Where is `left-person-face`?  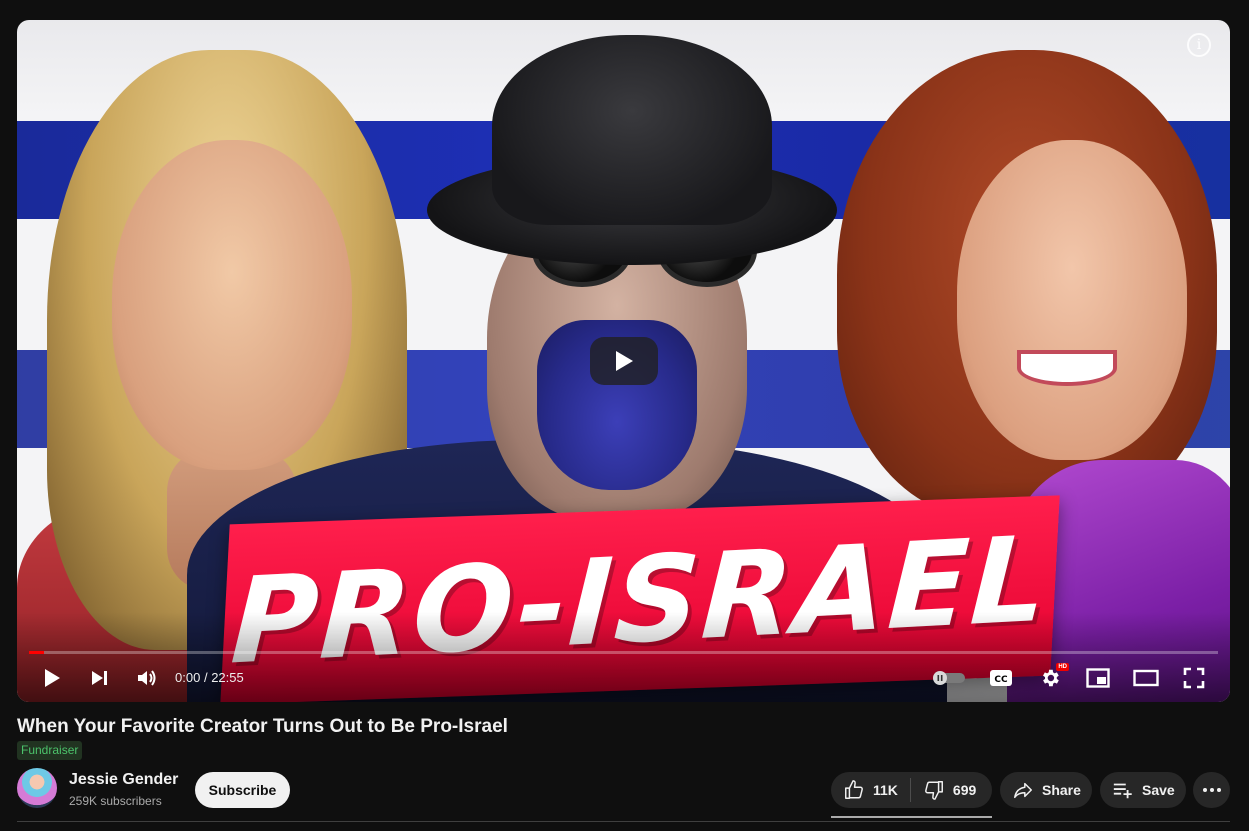
left-person-face is located at coordinates (232, 305).